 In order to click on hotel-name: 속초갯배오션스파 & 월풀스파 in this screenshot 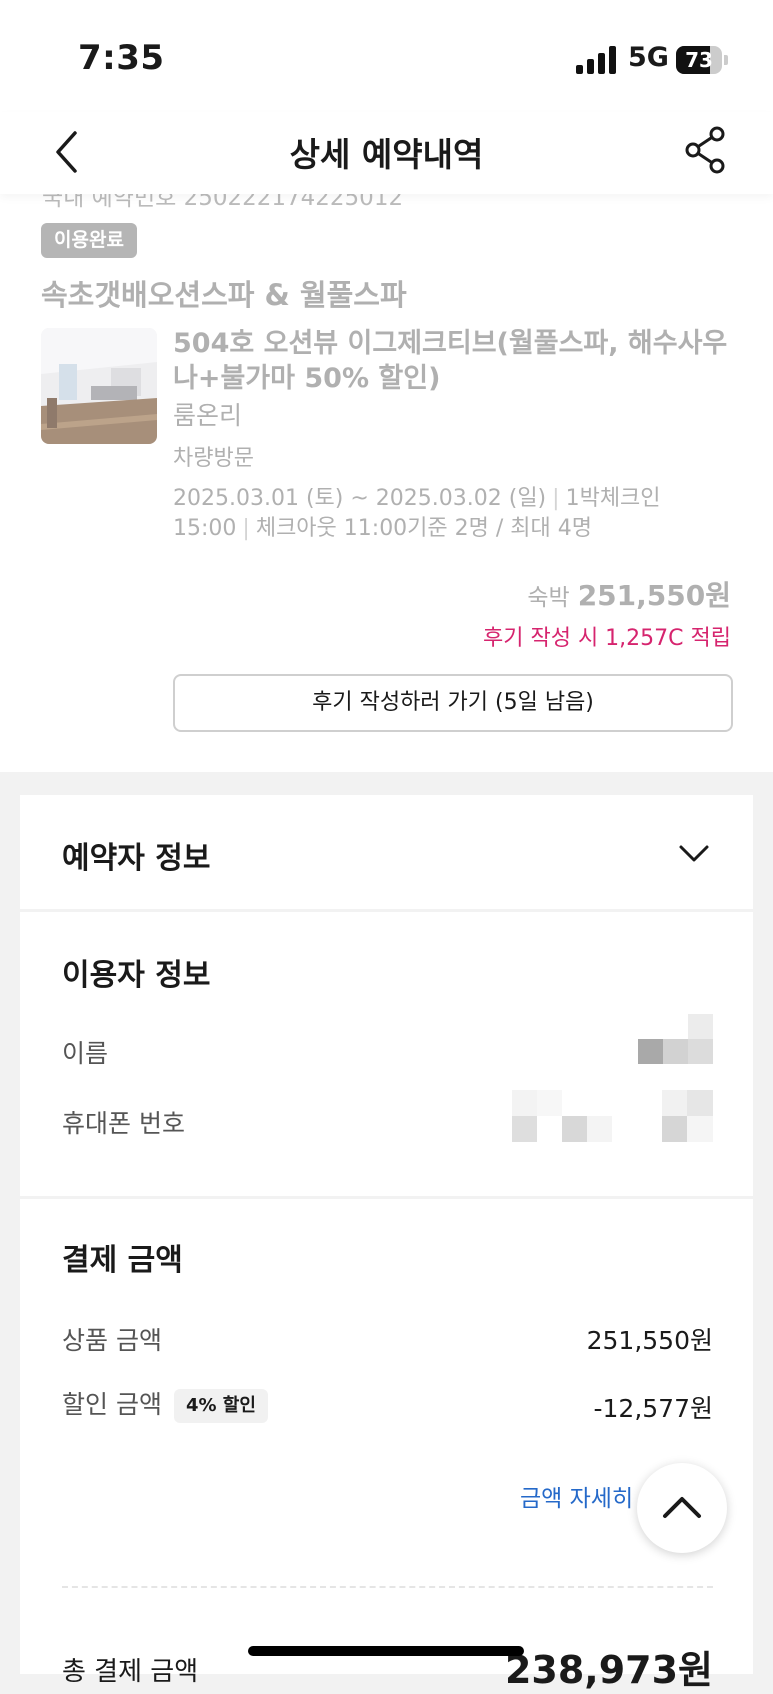, I will do `click(224, 293)`.